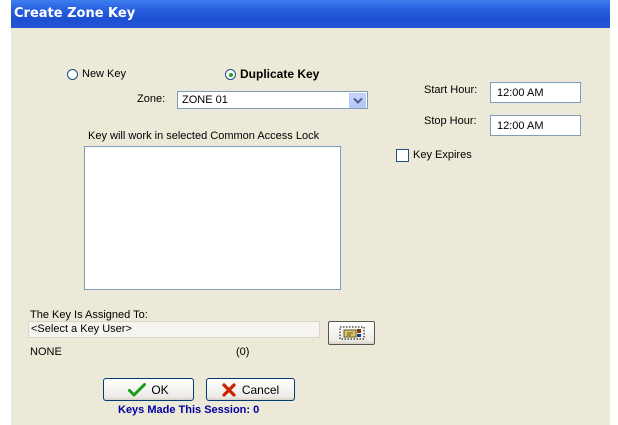 Image resolution: width=618 pixels, height=425 pixels. I want to click on session-status: Keys Made This Session: 0, so click(189, 410).